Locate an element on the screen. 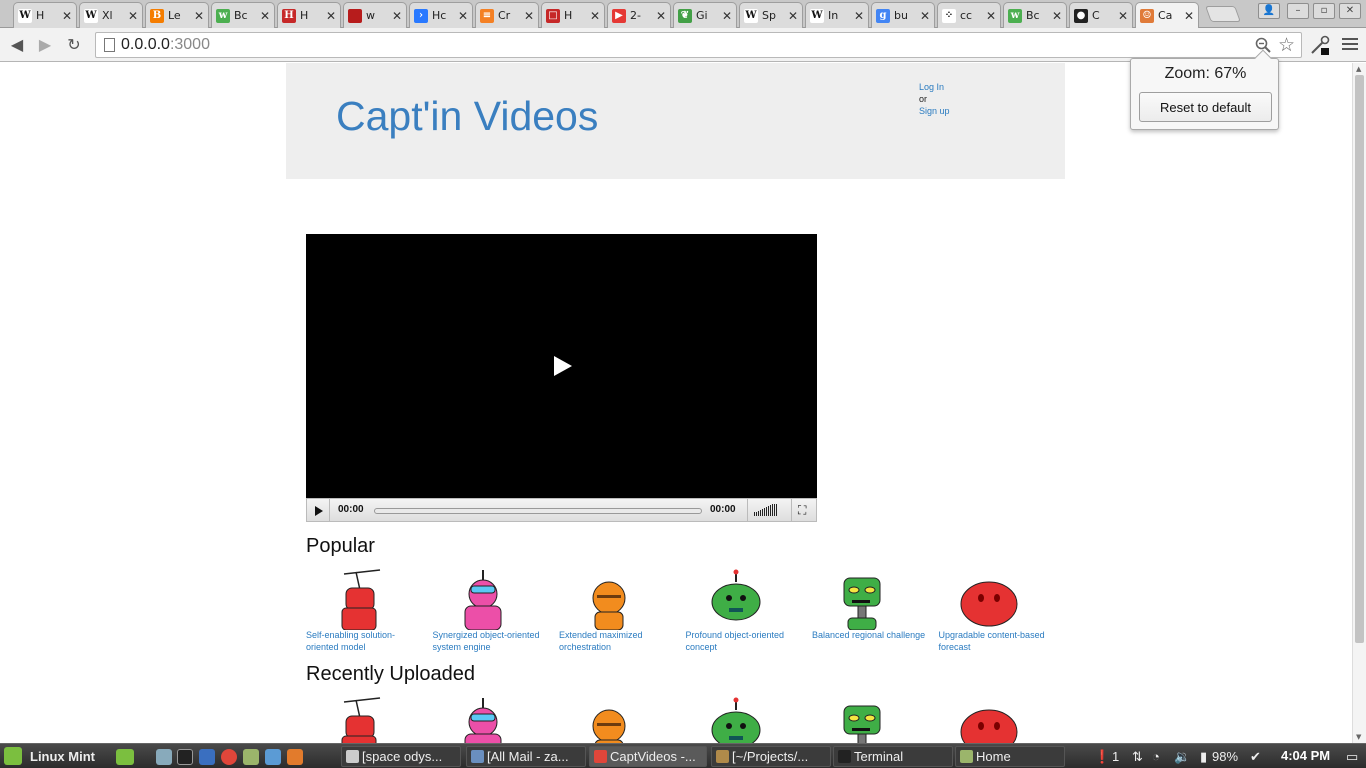  chrome-launcher-icon is located at coordinates (229, 757).